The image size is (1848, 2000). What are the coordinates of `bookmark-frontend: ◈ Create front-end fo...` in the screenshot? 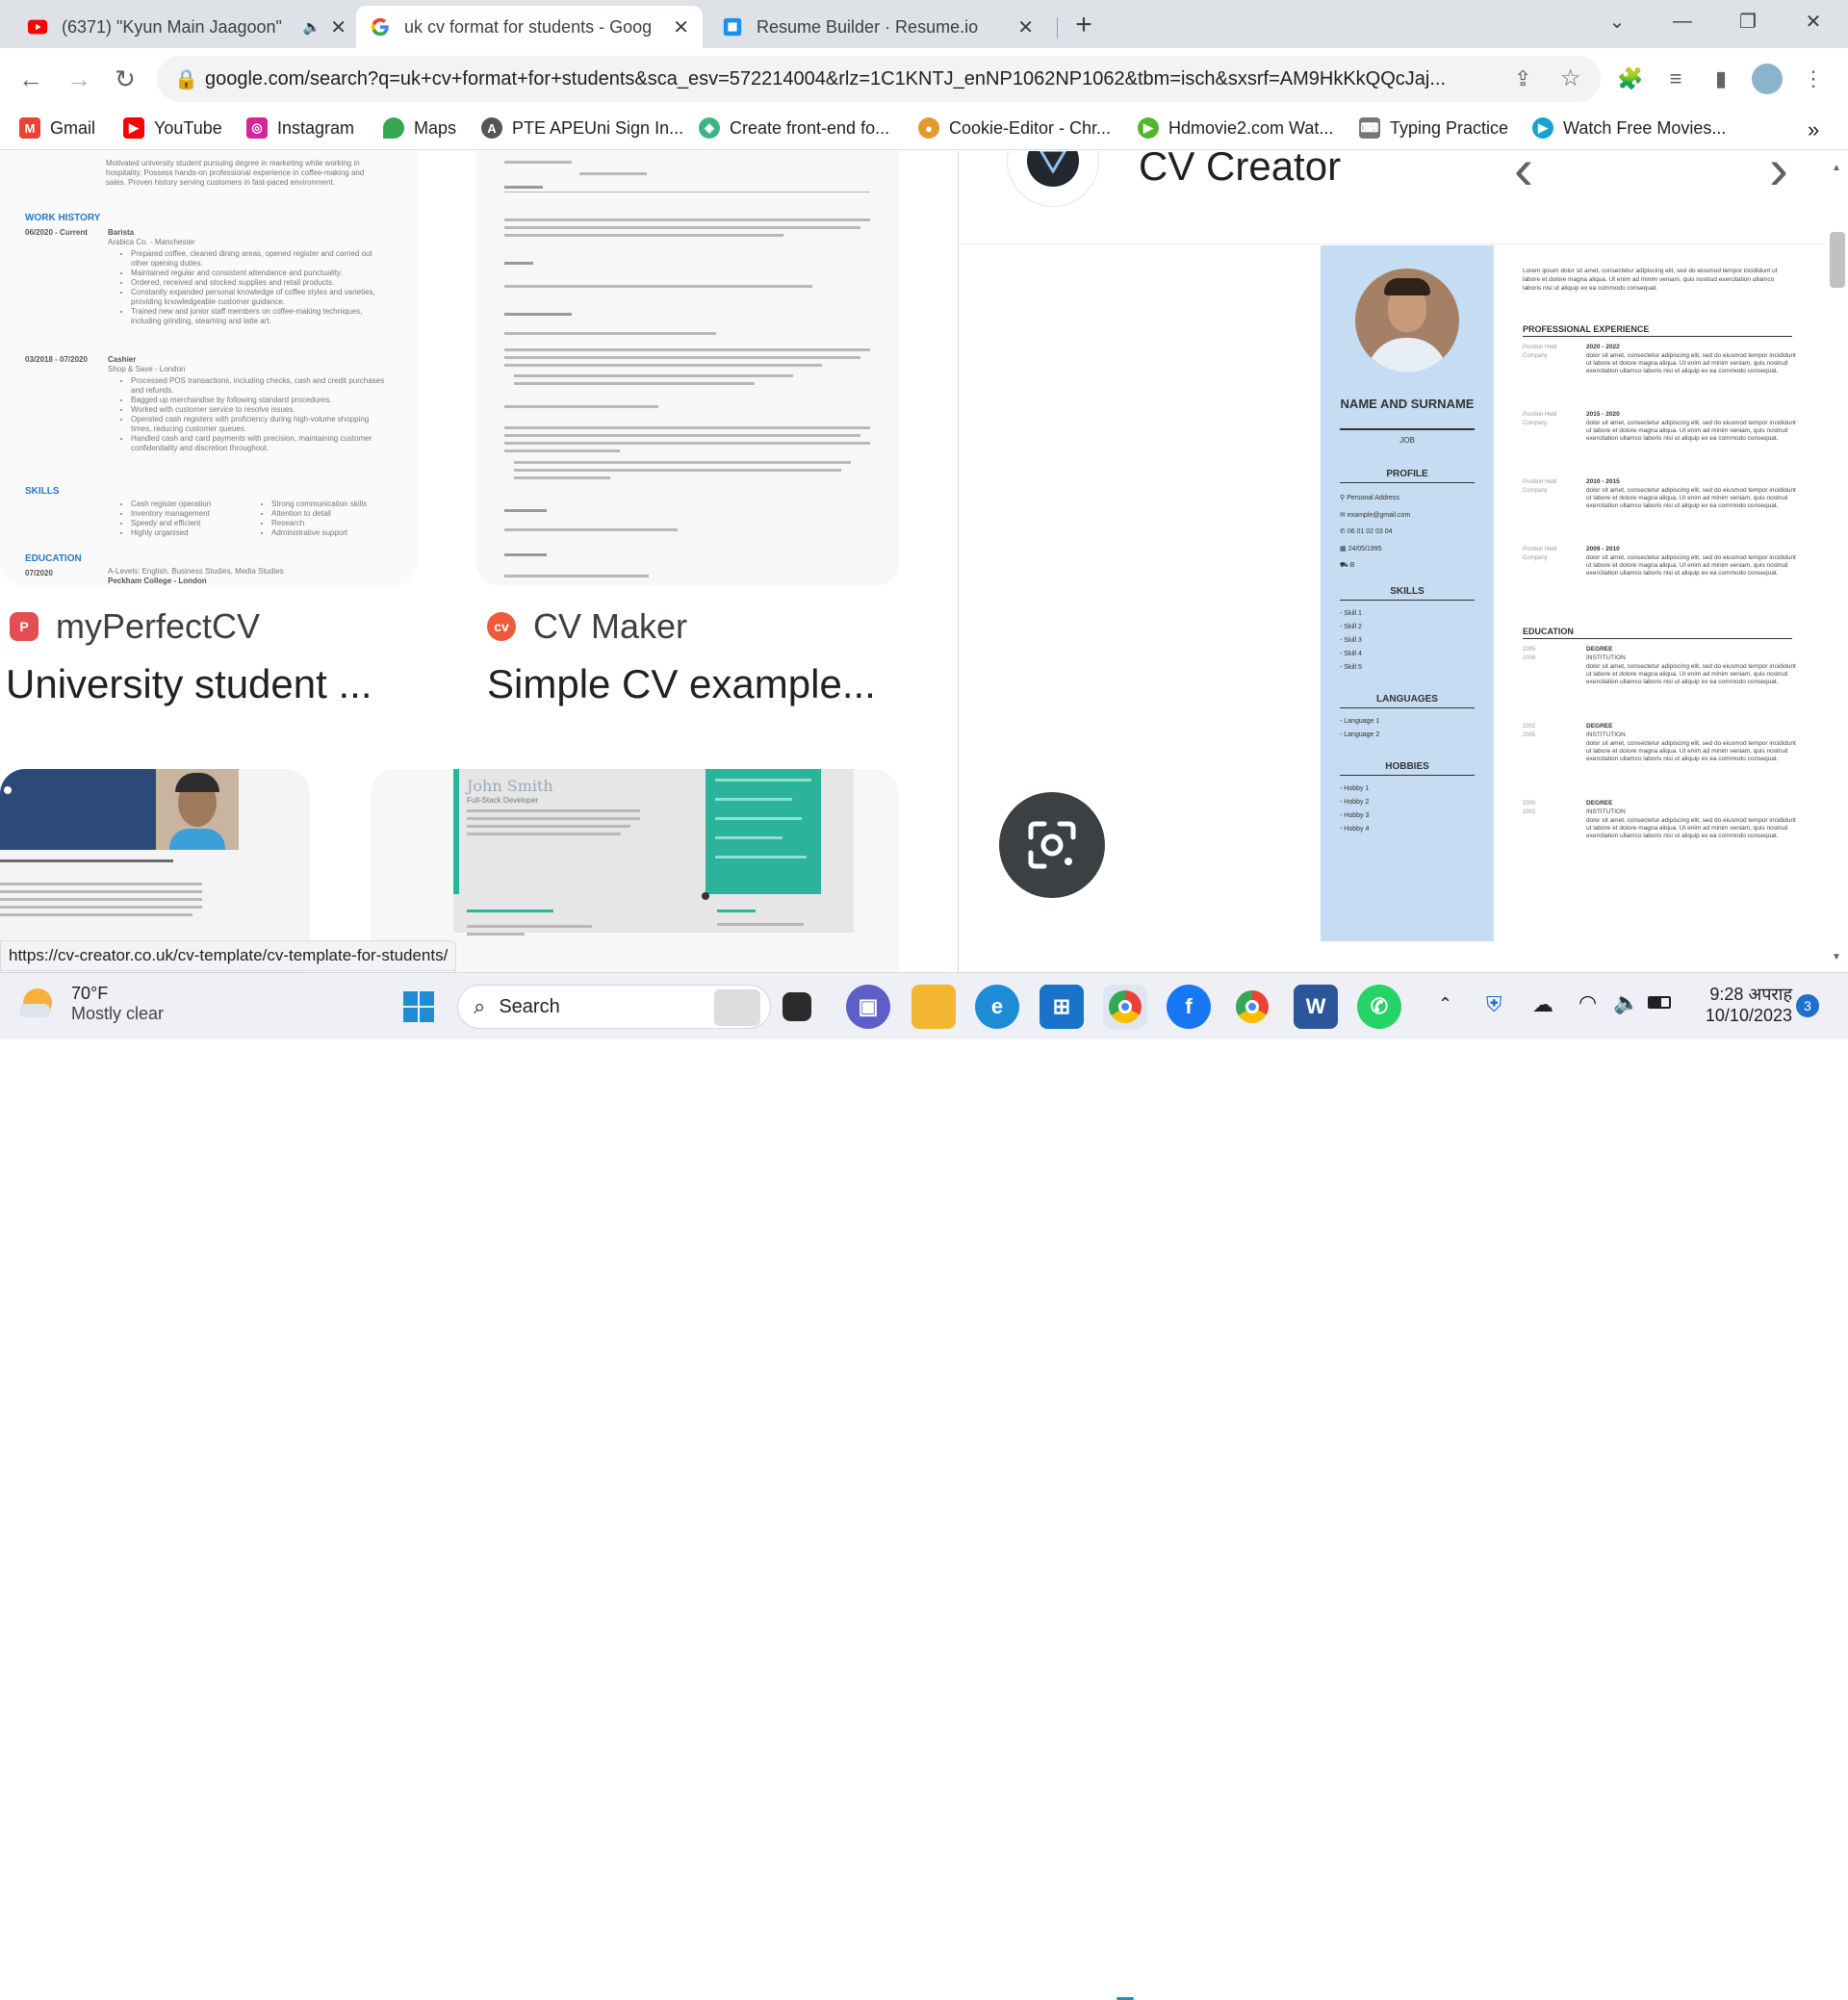 It's located at (794, 128).